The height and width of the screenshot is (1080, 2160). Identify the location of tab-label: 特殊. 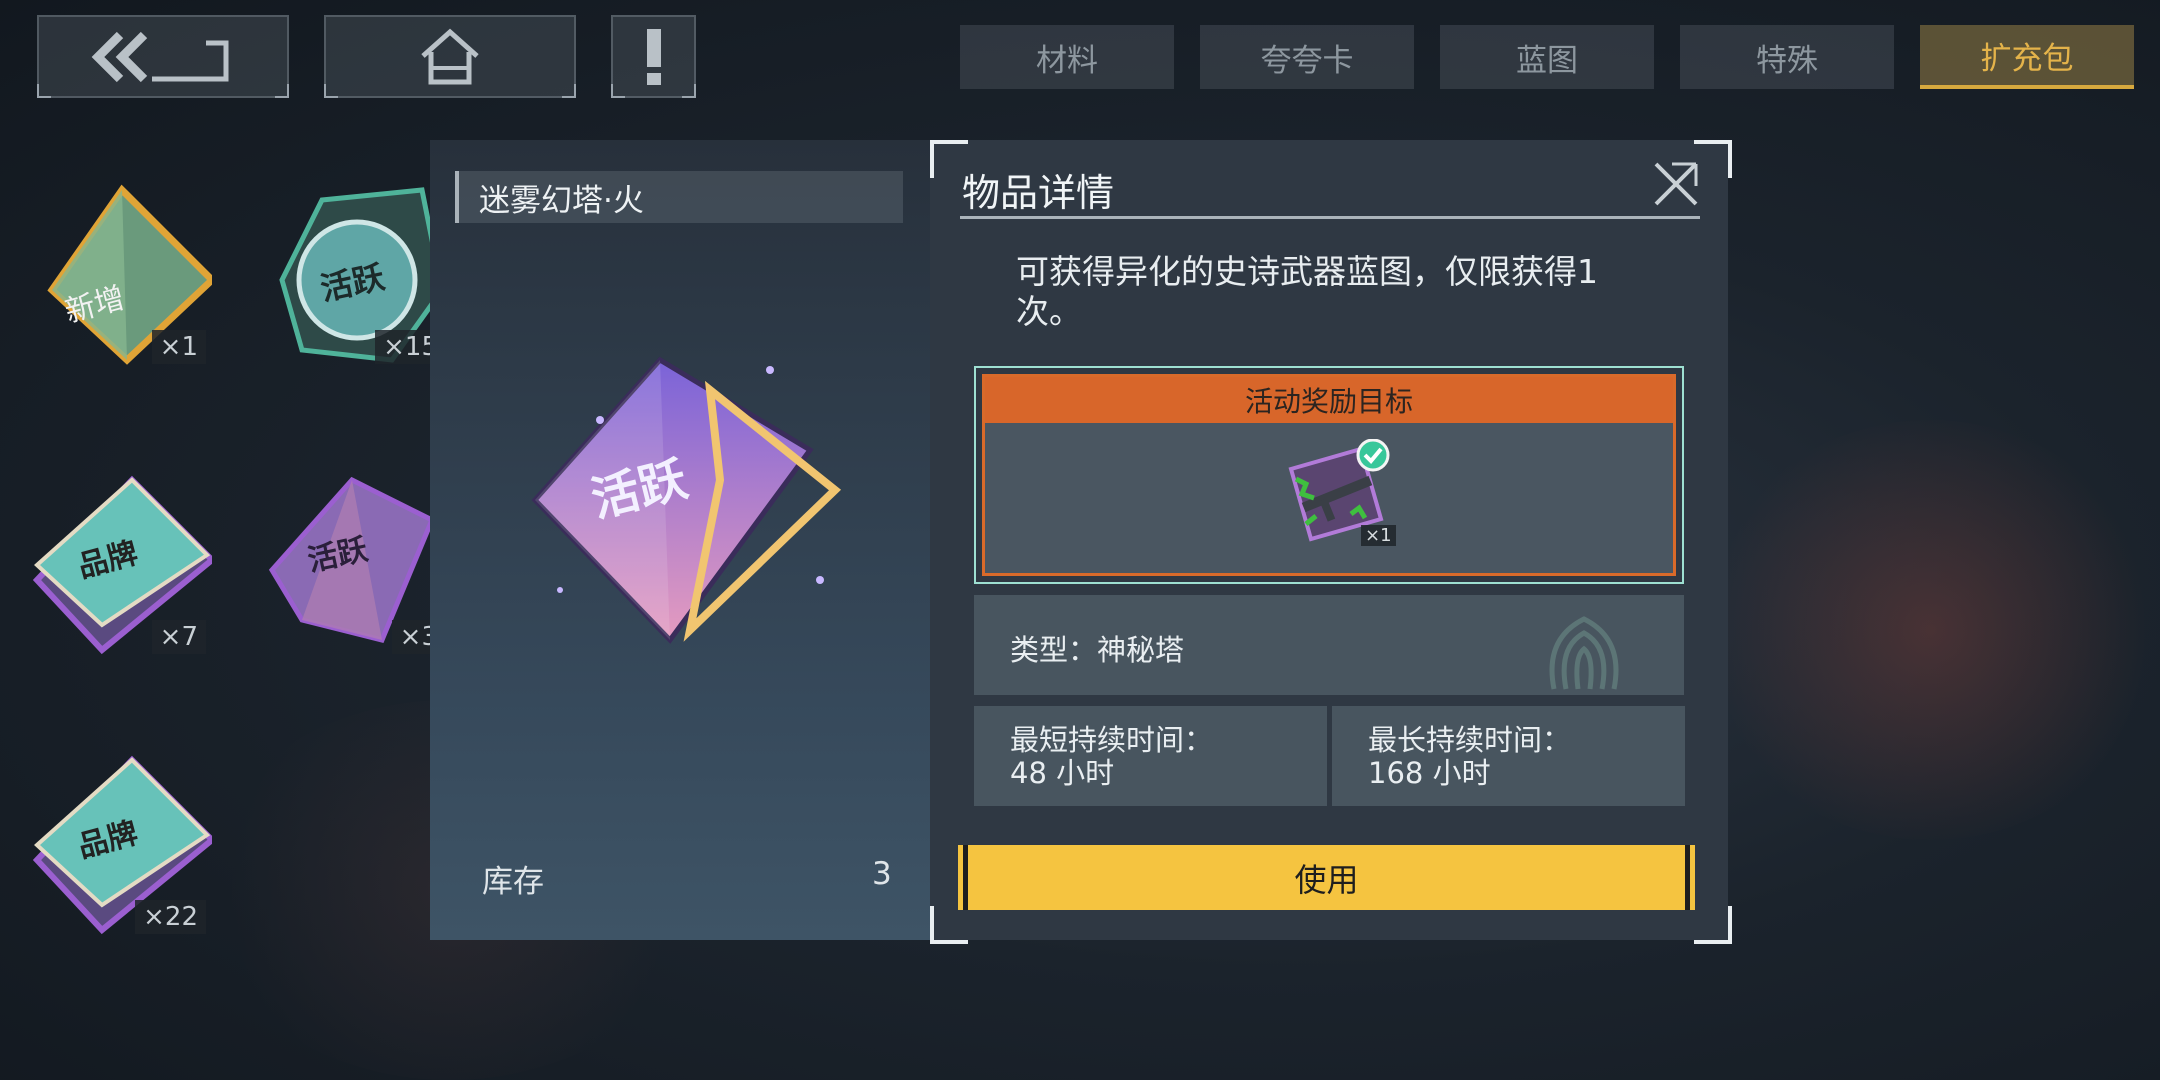
(1787, 60).